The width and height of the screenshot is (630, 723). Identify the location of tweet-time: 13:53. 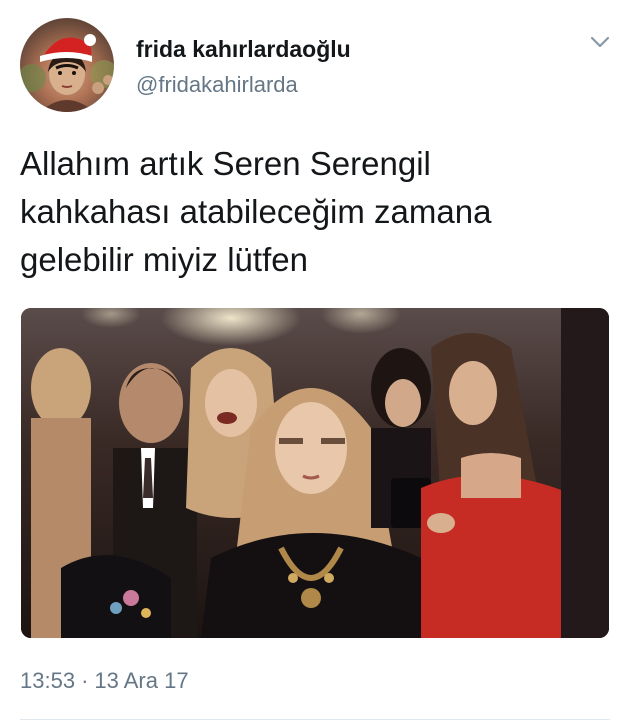
(48, 680).